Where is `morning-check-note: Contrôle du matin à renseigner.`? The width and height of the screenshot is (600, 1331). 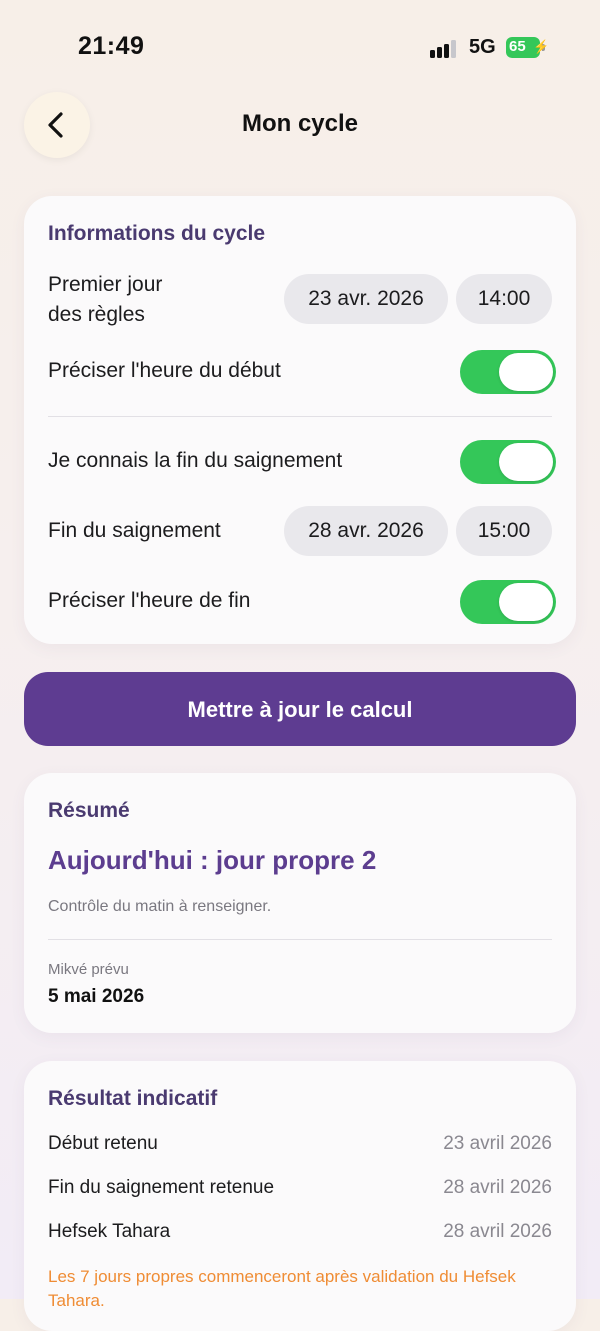
morning-check-note: Contrôle du matin à renseigner. is located at coordinates (160, 906).